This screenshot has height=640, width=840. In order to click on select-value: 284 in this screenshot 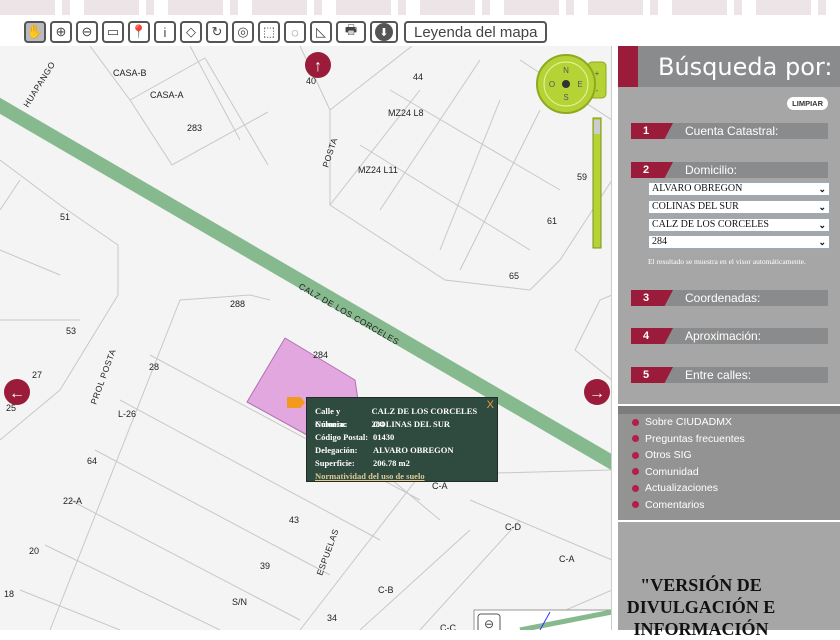, I will do `click(659, 241)`.